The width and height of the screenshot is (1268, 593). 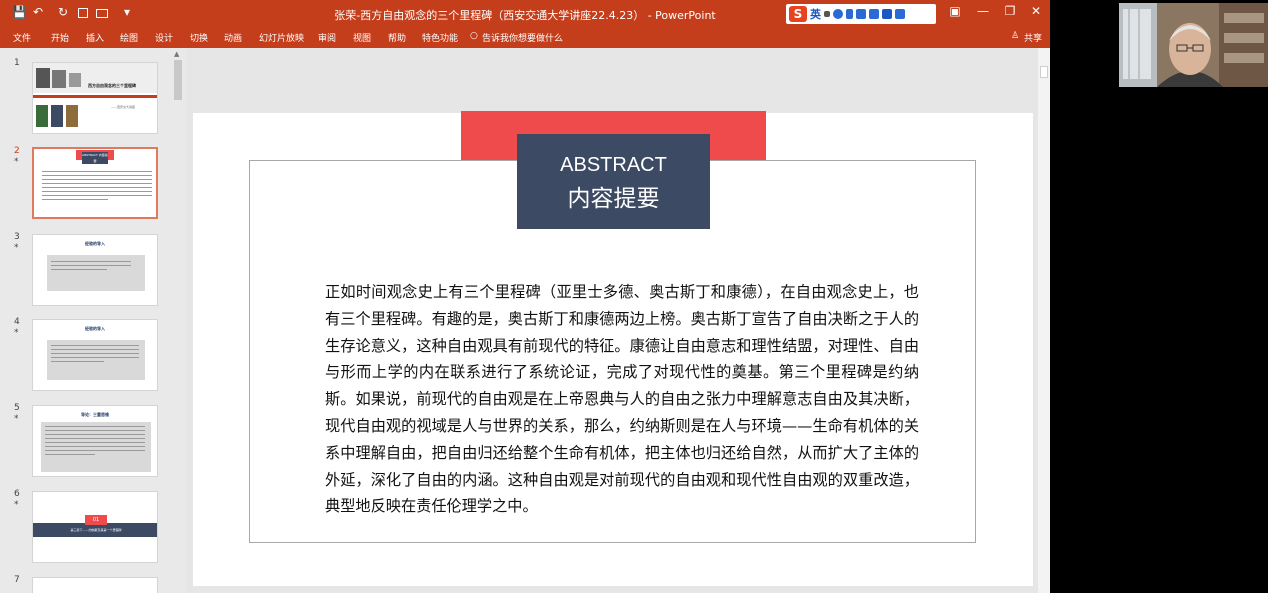 What do you see at coordinates (22, 37) in the screenshot?
I see `tab-file: 文件` at bounding box center [22, 37].